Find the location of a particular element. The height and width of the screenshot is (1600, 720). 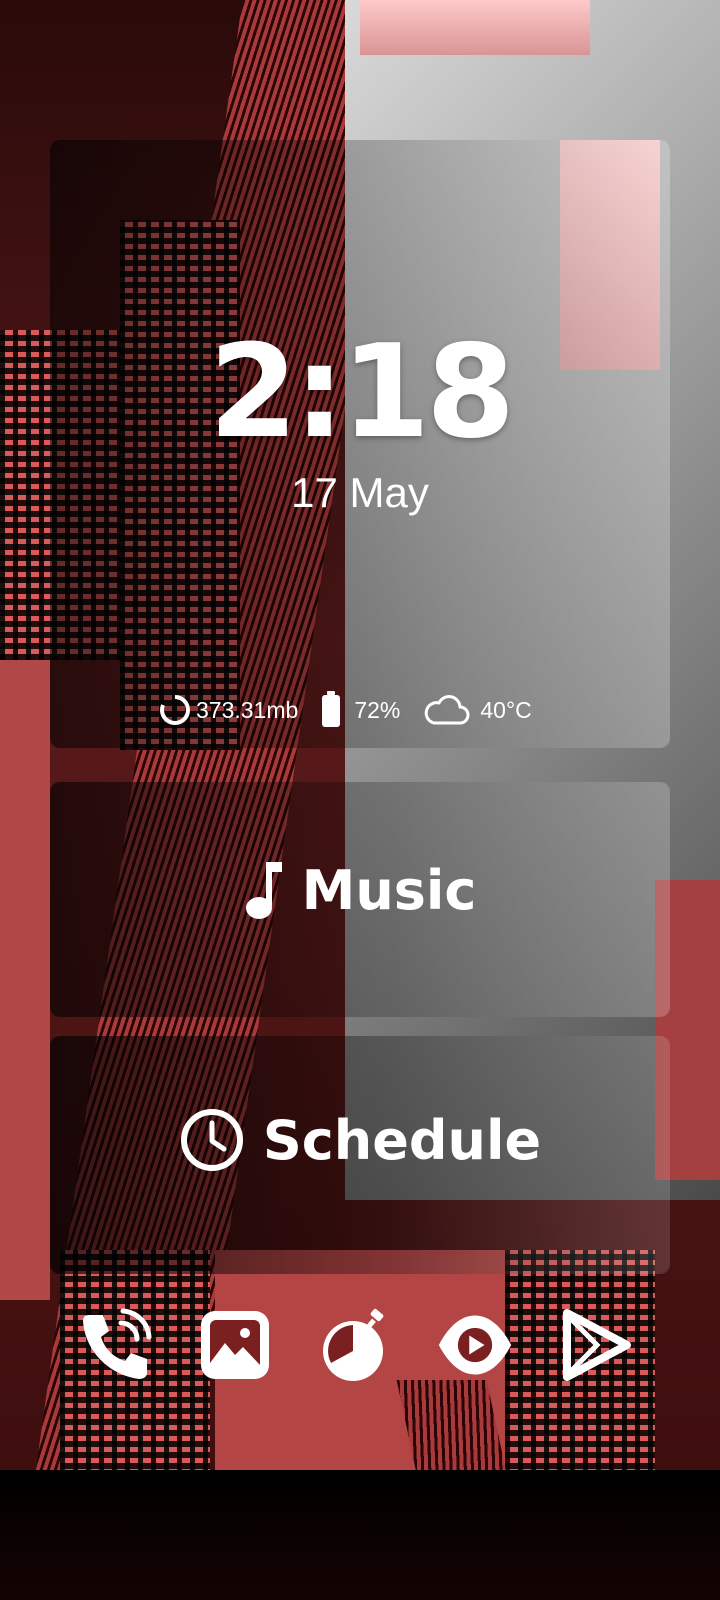

music-label: Music is located at coordinates (389, 890).